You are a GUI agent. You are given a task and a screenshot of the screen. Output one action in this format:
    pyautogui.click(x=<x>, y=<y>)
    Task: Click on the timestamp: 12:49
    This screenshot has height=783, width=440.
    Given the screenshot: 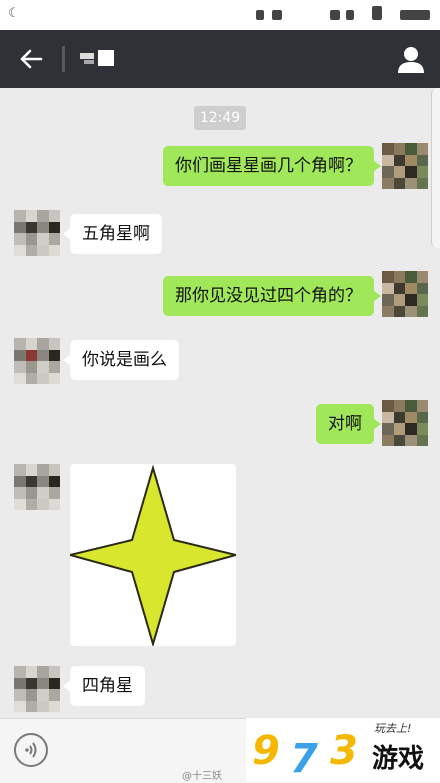 What is the action you would take?
    pyautogui.click(x=220, y=118)
    